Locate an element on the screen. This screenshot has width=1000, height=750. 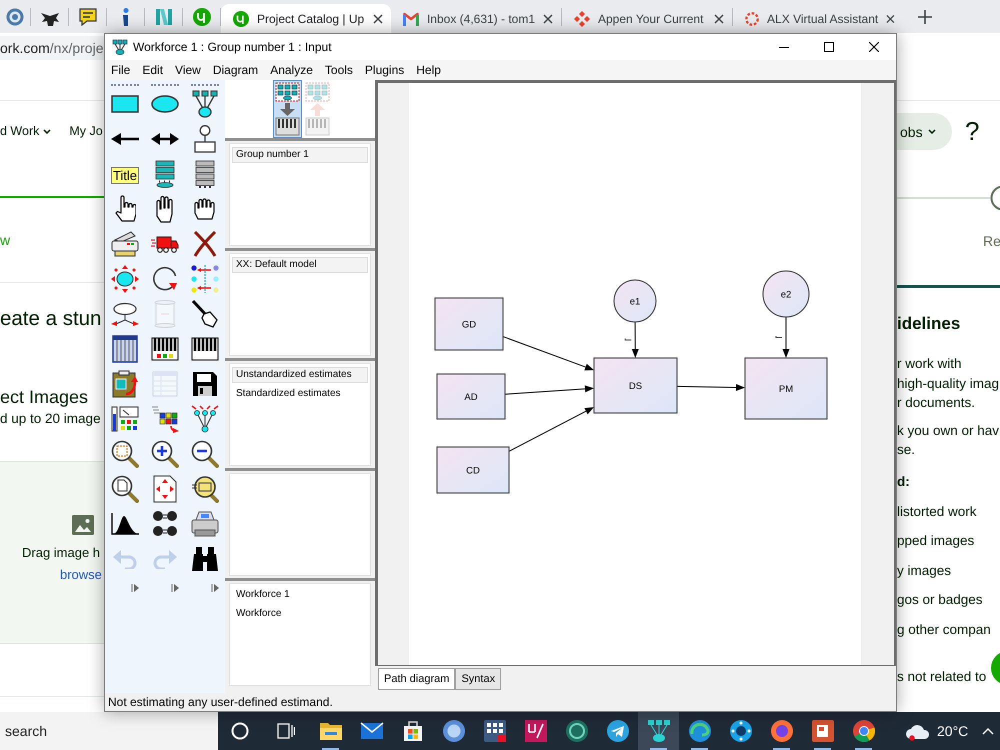
printer-icon is located at coordinates (205, 524).